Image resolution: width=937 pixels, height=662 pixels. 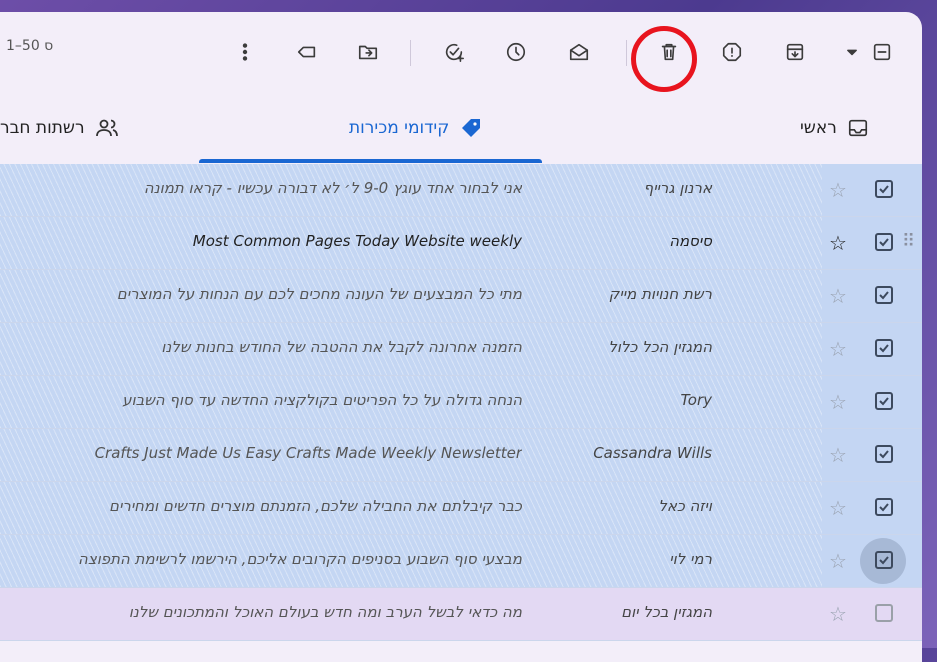 What do you see at coordinates (690, 241) in the screenshot?
I see `email-sender: סיסמה` at bounding box center [690, 241].